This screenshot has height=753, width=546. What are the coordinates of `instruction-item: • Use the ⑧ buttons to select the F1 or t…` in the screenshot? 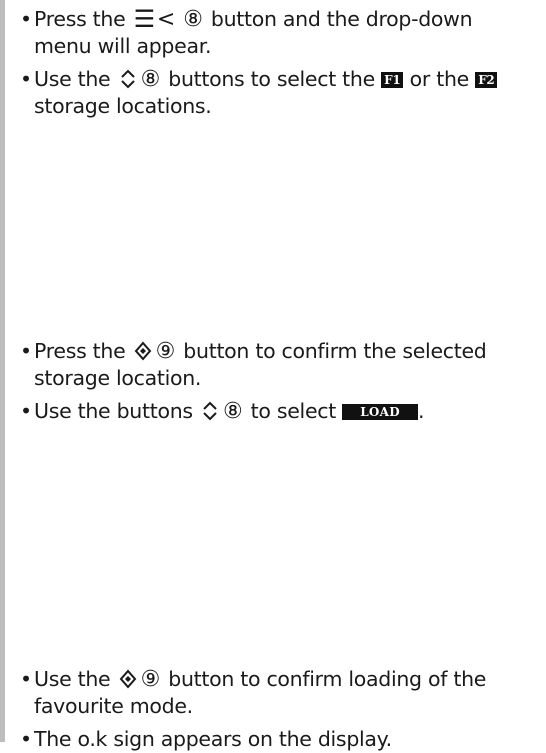 It's located at (280, 93).